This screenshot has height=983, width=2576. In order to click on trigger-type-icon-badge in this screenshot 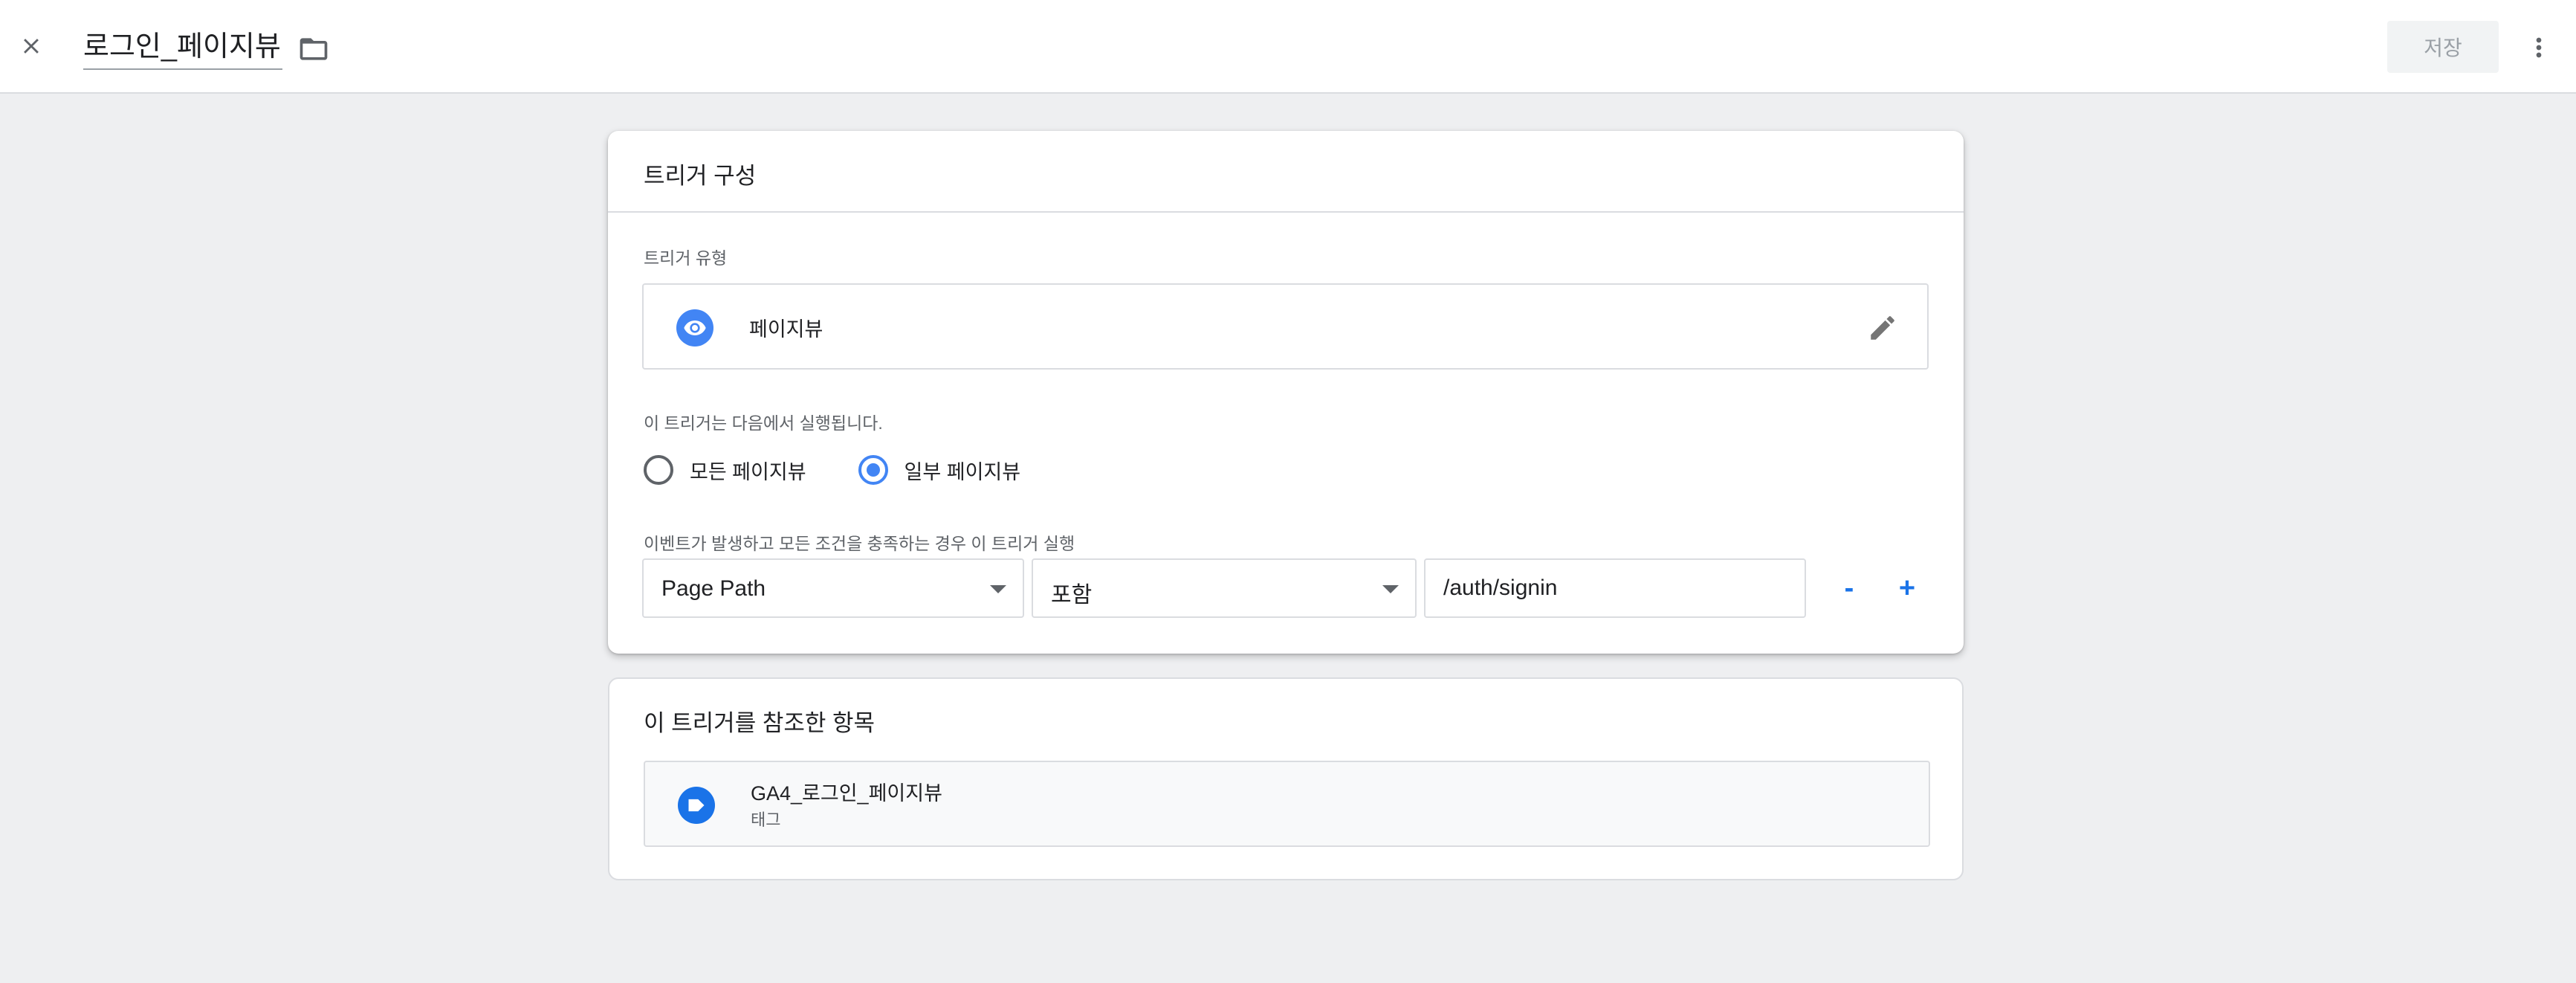, I will do `click(695, 328)`.